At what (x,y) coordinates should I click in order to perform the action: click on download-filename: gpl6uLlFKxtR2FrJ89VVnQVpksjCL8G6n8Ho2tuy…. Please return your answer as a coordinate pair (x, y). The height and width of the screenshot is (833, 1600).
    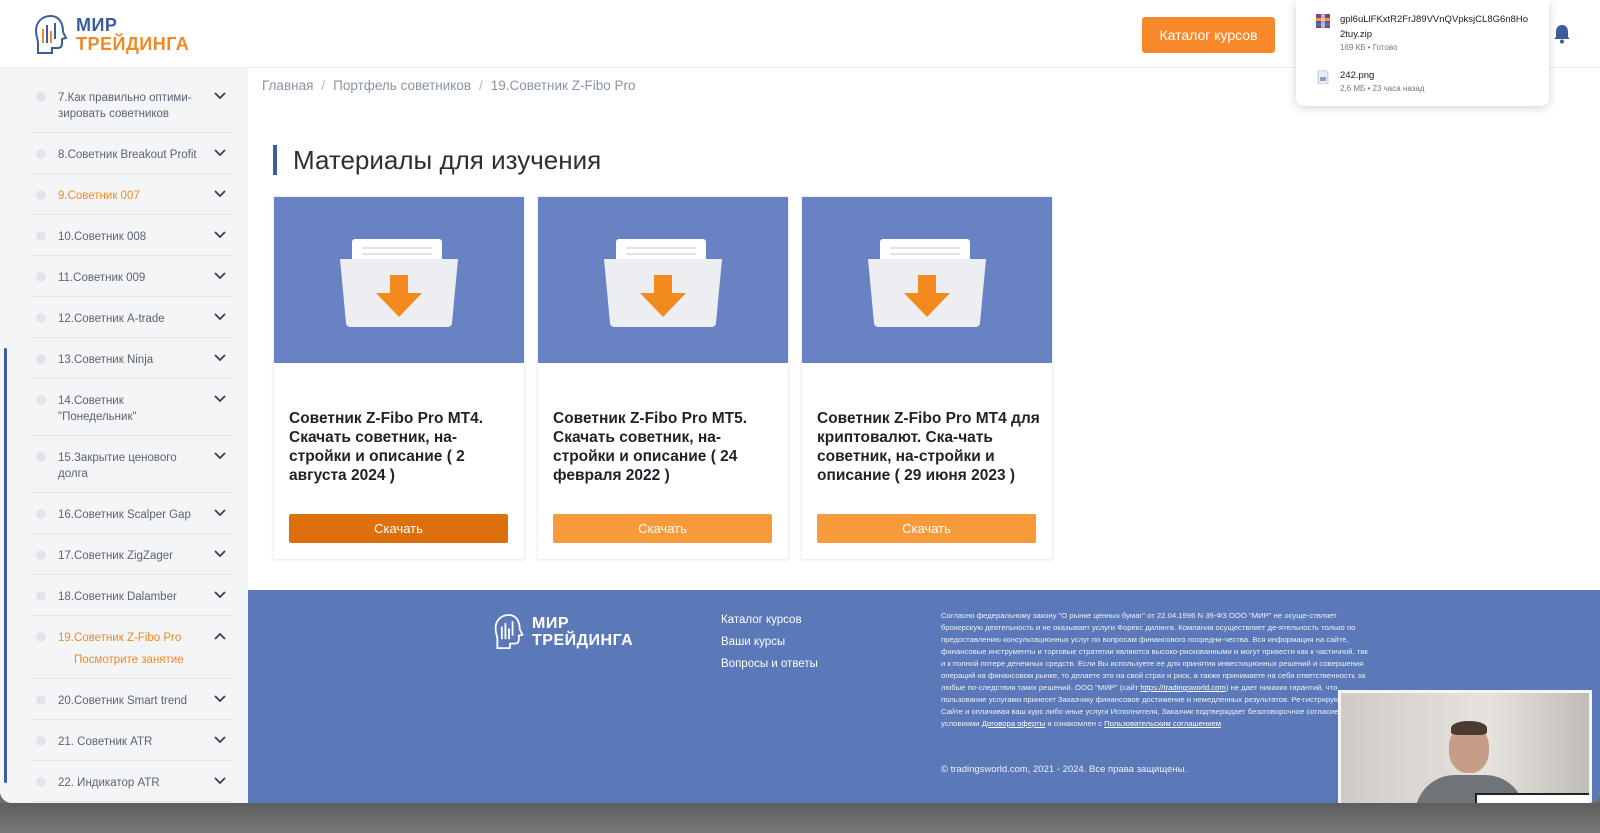
    Looking at the image, I should click on (1434, 27).